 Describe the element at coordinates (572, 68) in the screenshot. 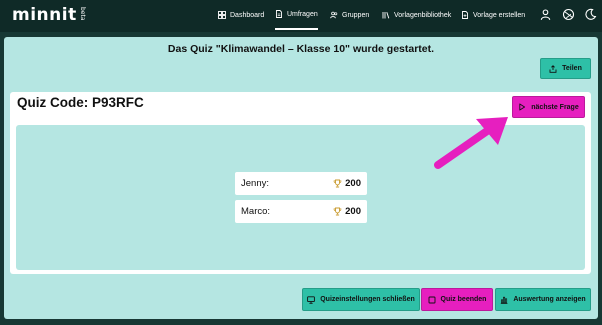

I see `share-label: Teilen` at that location.